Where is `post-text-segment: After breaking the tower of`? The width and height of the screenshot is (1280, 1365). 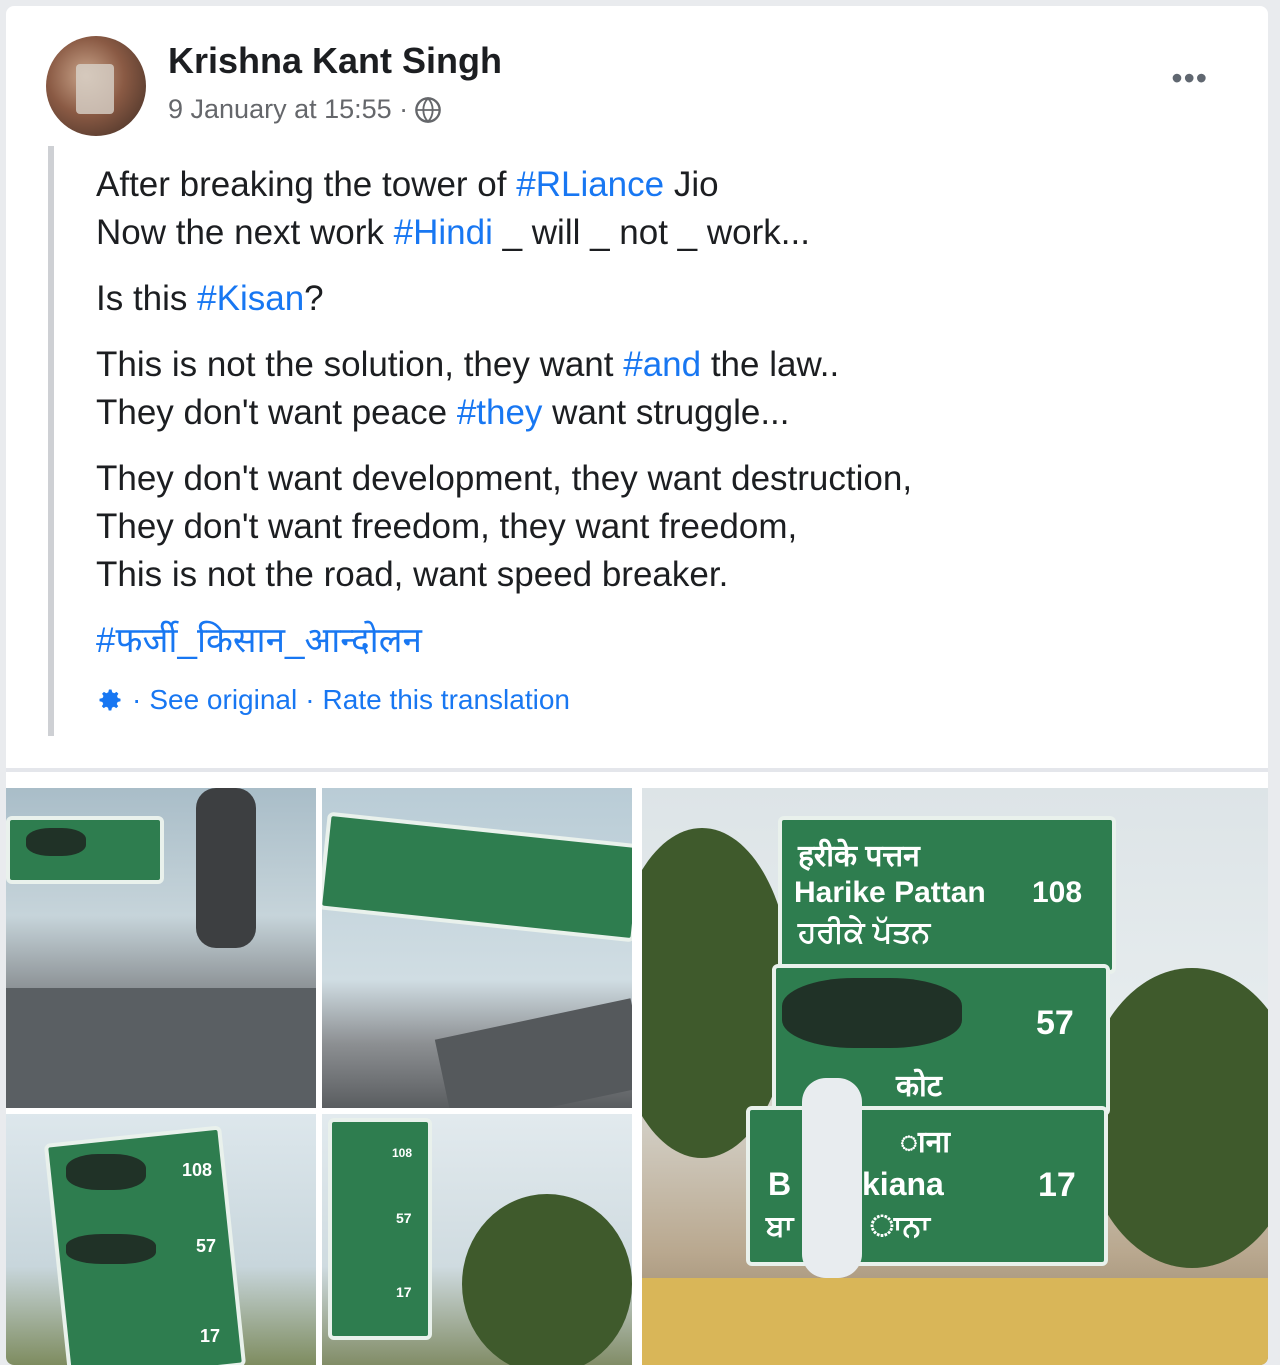 post-text-segment: After breaking the tower of is located at coordinates (306, 184).